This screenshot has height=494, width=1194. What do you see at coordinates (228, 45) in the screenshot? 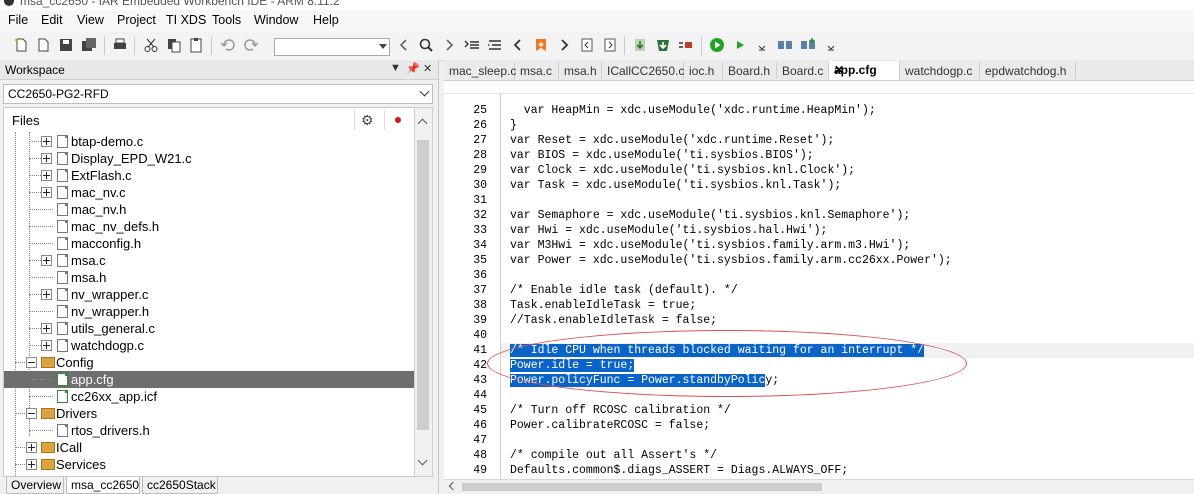
I see `undo-icon` at bounding box center [228, 45].